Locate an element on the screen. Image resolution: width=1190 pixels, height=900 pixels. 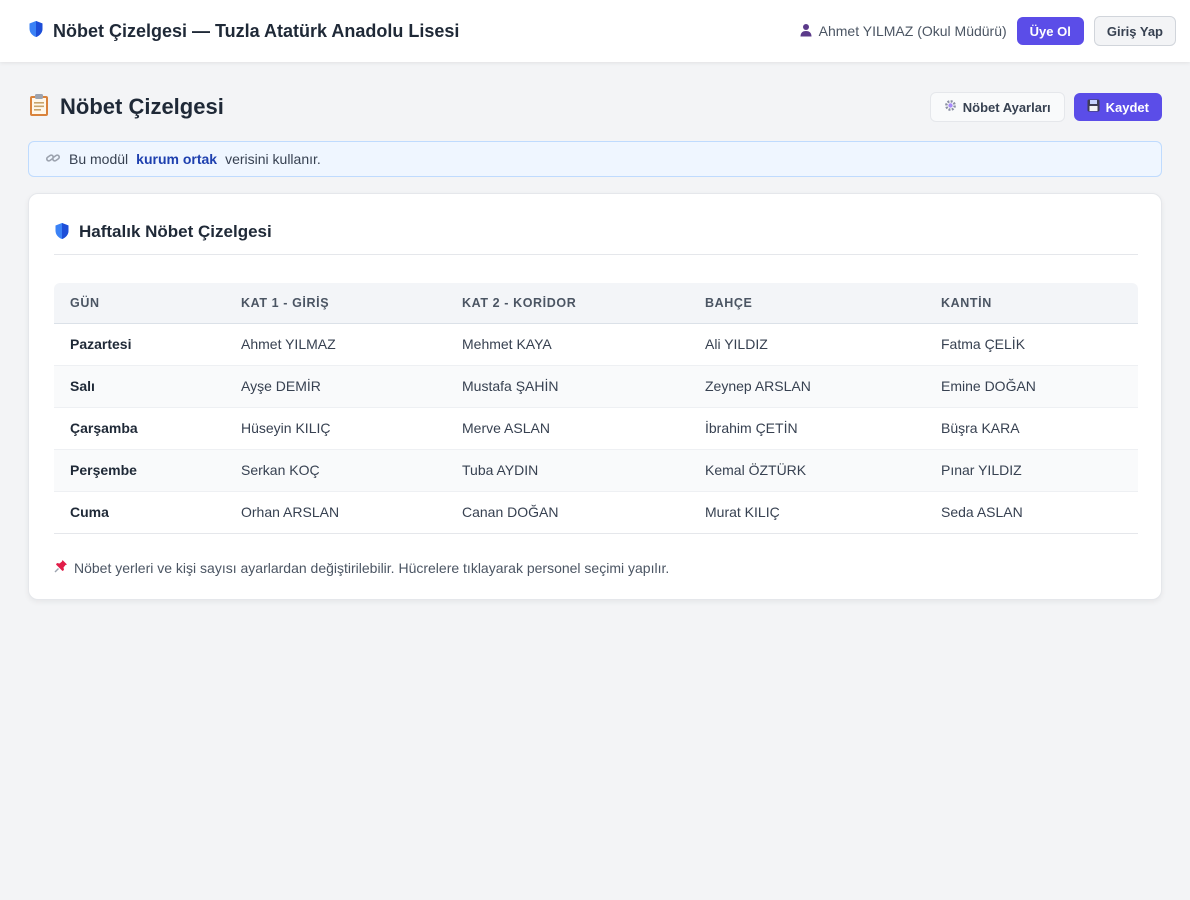
pushpin-icon is located at coordinates (61, 567).